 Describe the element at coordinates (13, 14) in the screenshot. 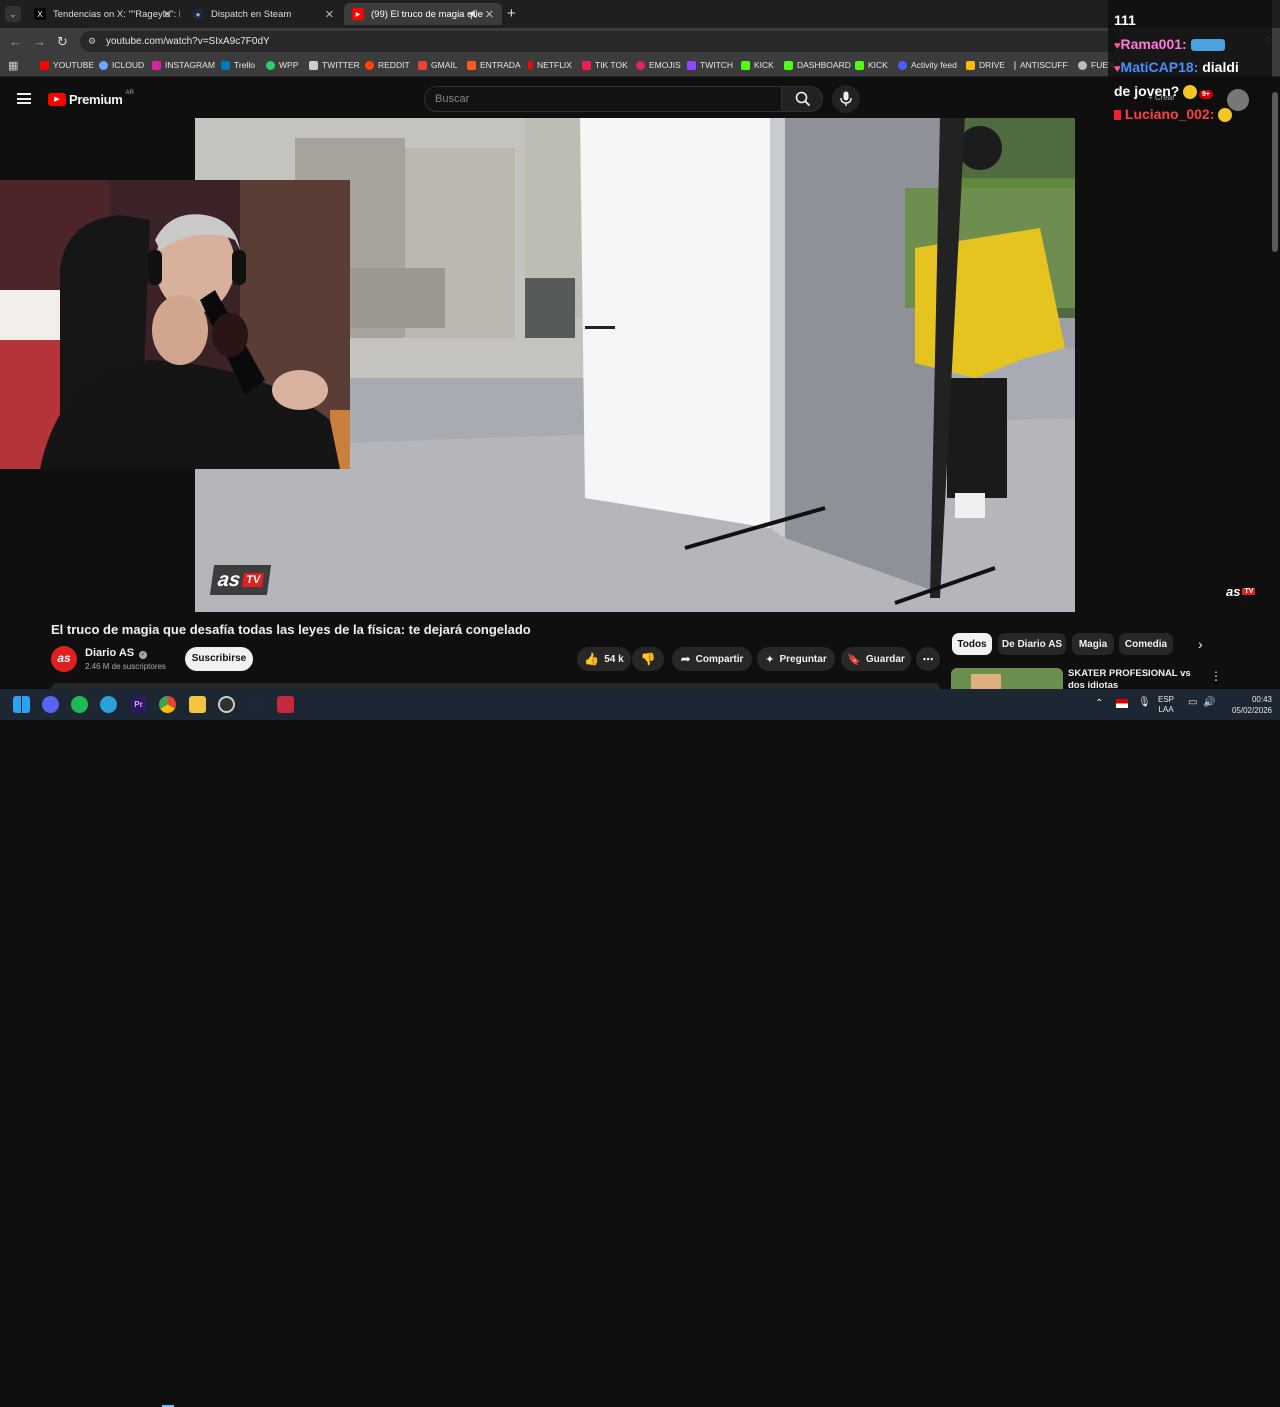

I see `tab-search-button: ⌄` at that location.